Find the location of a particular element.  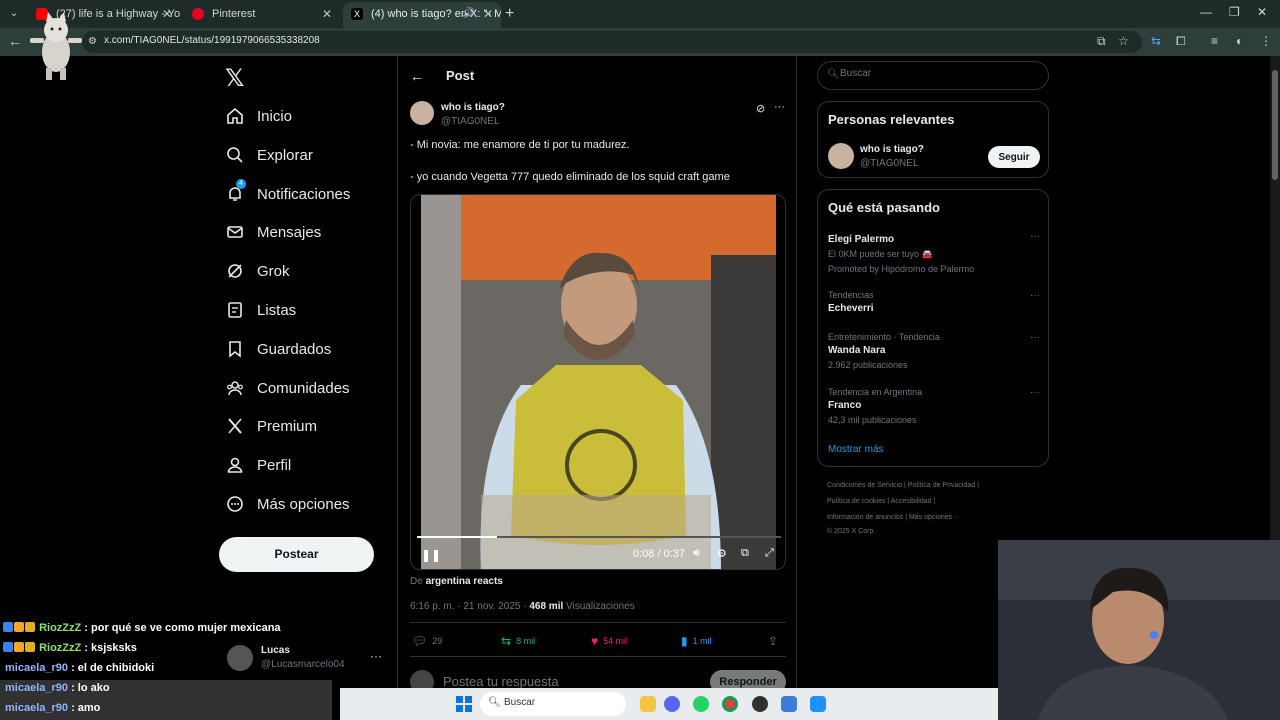

obs-icon is located at coordinates (760, 704).